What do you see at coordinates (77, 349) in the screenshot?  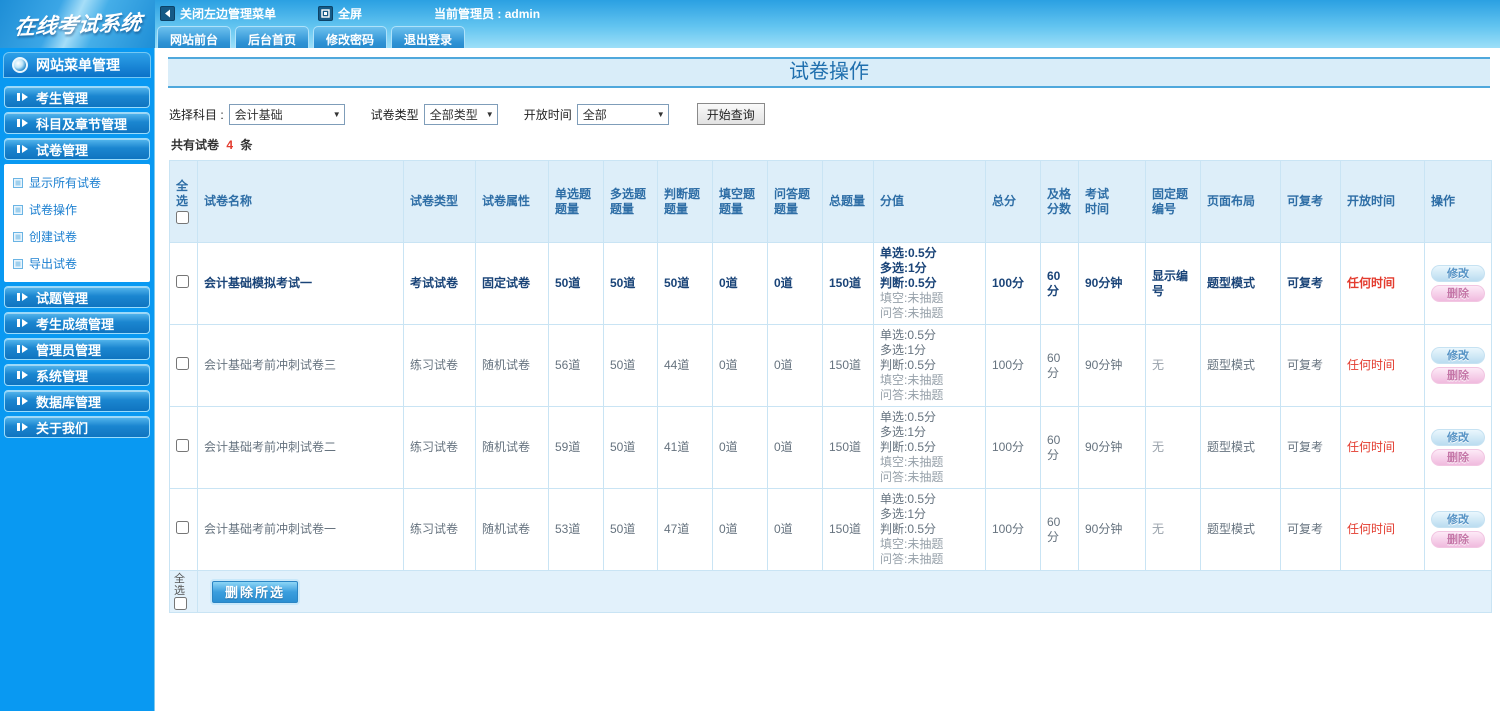 I see `sidebar-item-admin-mgmt: 管理员管理` at bounding box center [77, 349].